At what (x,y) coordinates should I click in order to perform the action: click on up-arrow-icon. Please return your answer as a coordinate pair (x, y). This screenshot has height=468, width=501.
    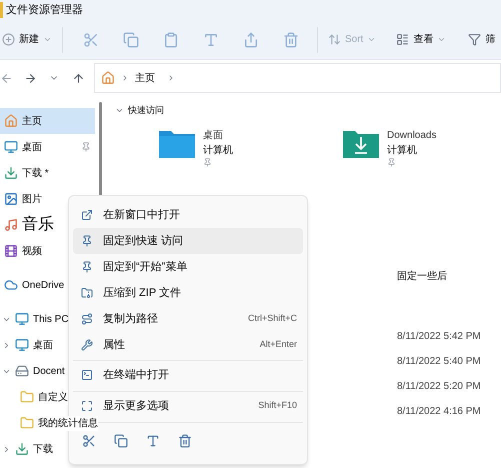
    Looking at the image, I should click on (78, 78).